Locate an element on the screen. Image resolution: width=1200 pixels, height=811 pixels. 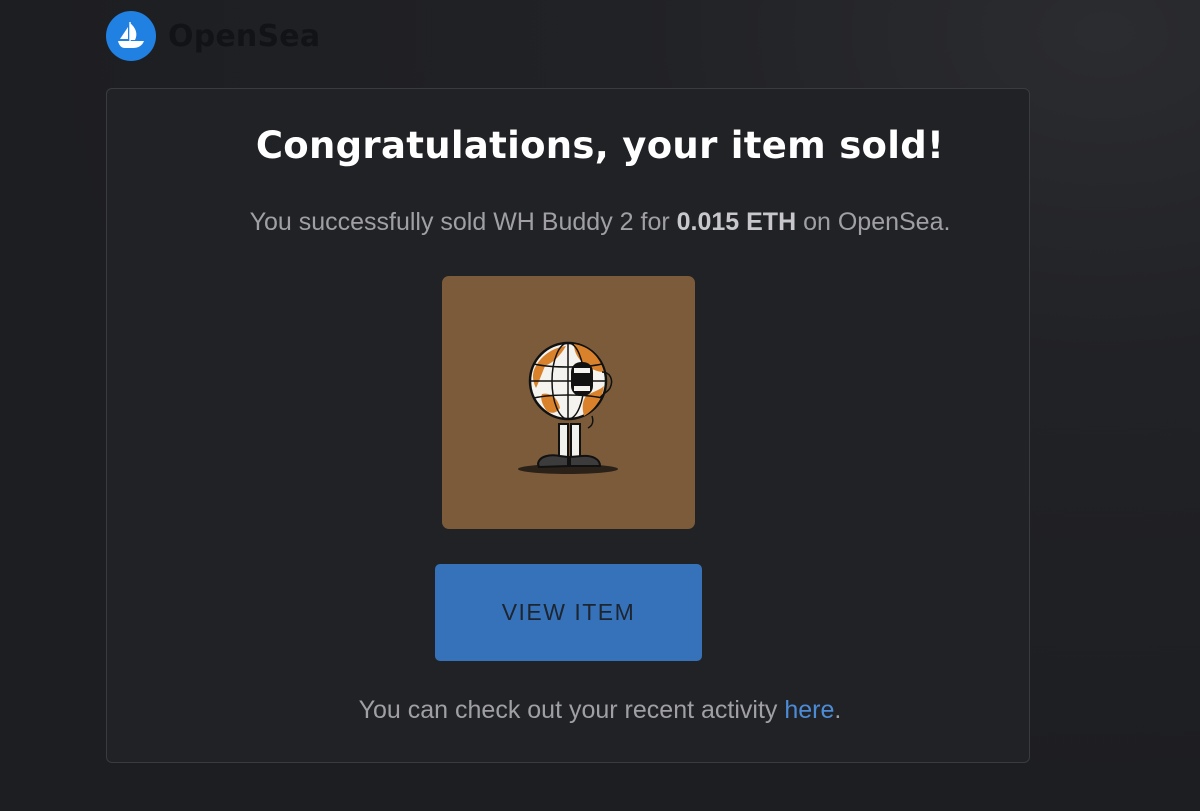
opensea-logo: OpenSea is located at coordinates (213, 36).